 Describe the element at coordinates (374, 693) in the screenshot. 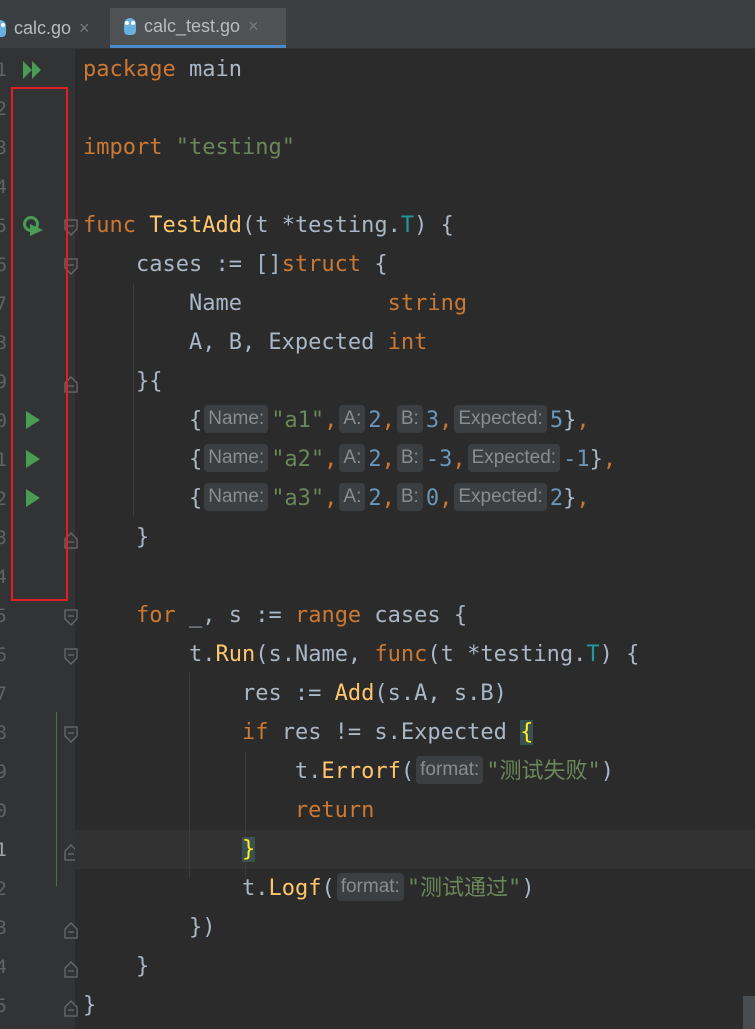

I see `code-line-17: res := Add(s.A, s.B)` at that location.